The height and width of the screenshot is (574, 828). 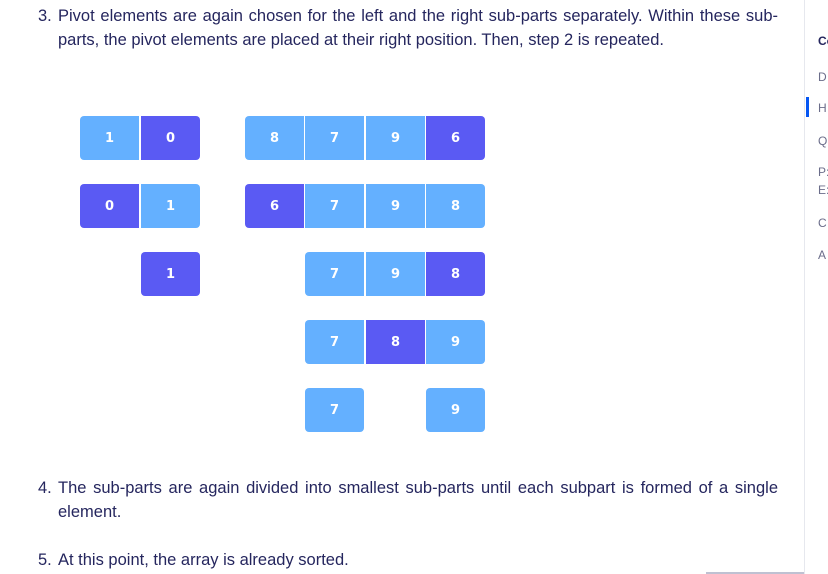 I want to click on toc-item: Q, so click(x=822, y=141).